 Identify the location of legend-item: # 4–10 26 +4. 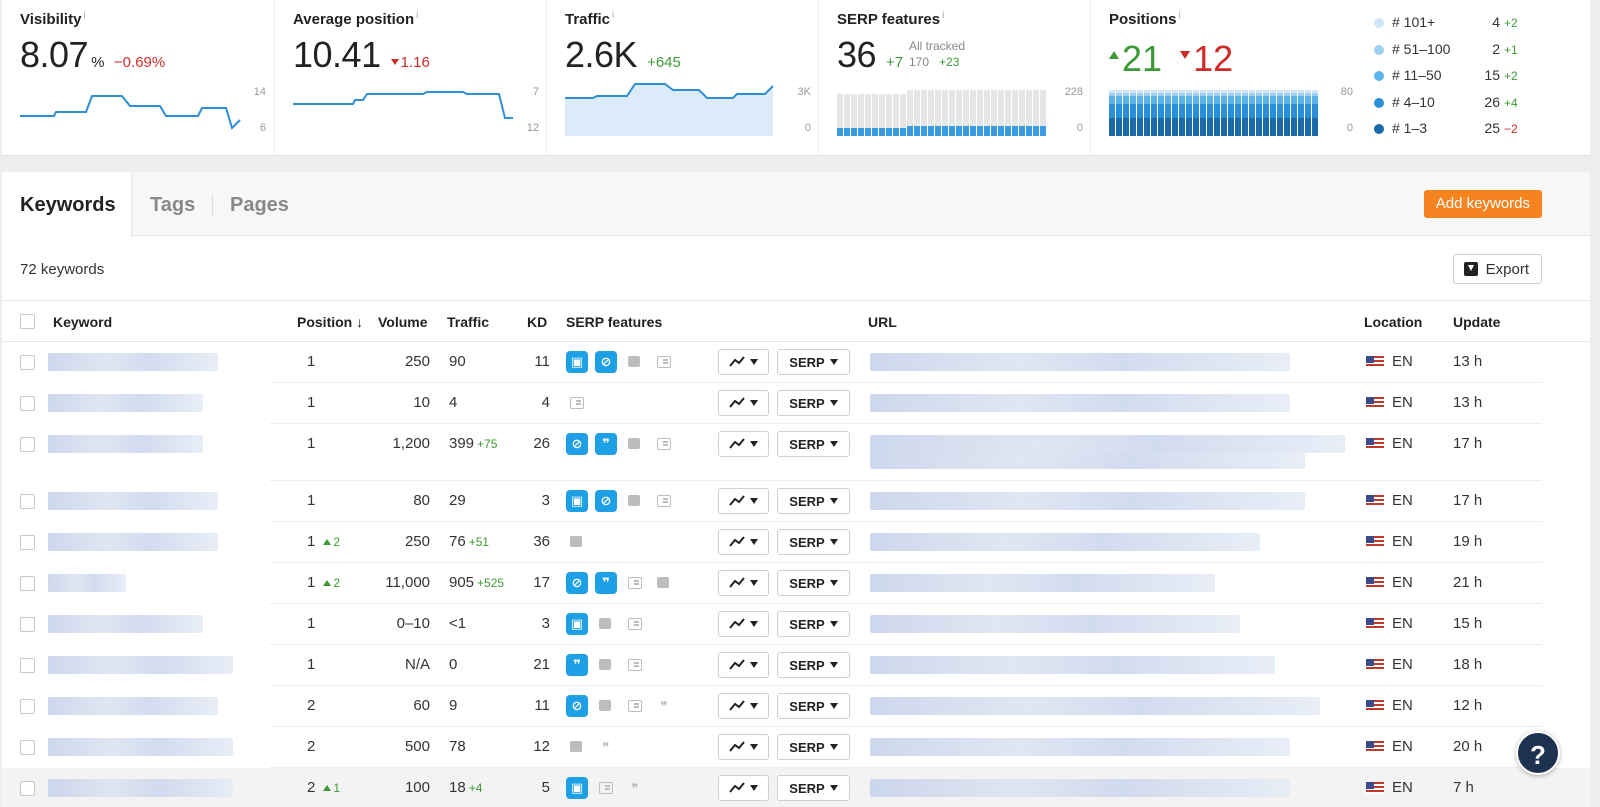
(1462, 105).